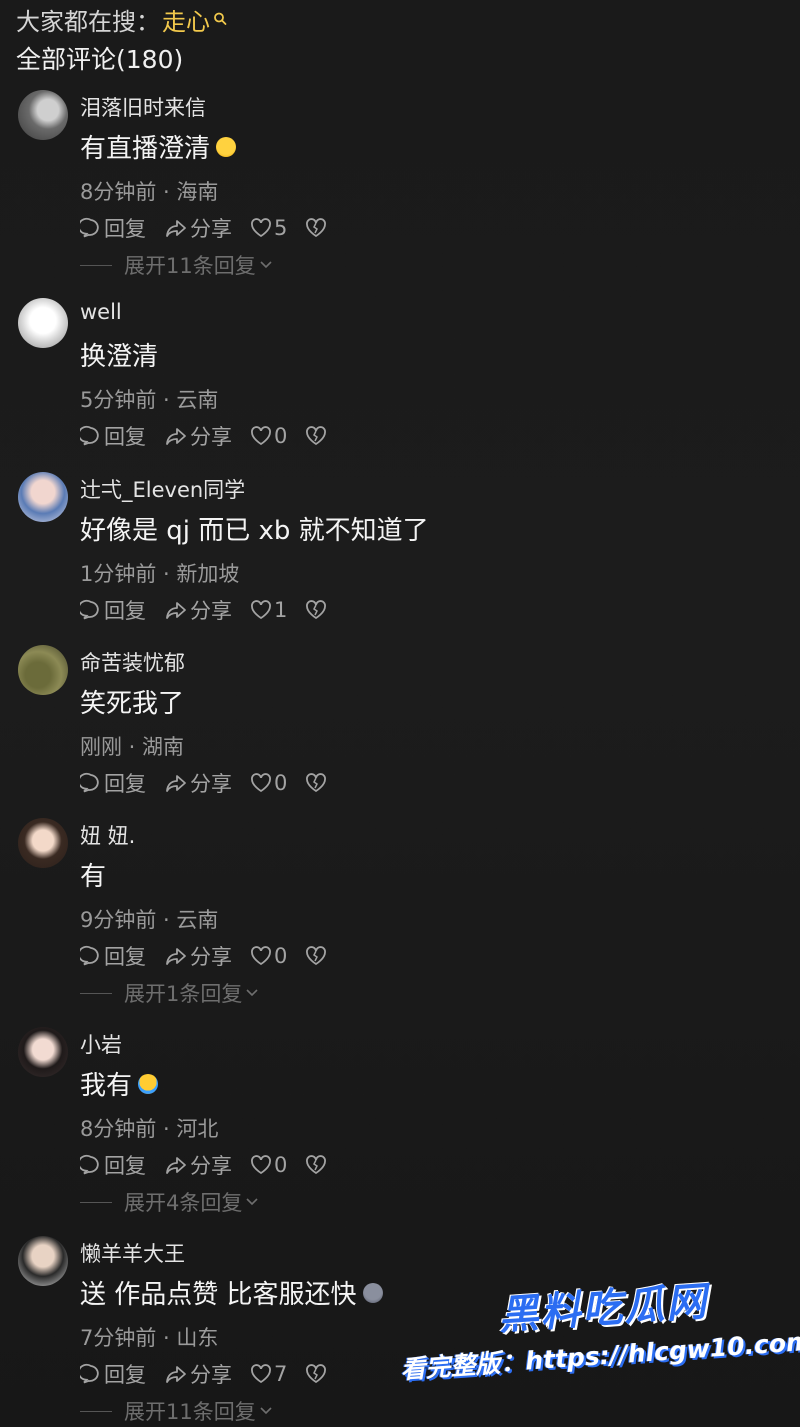 Image resolution: width=800 pixels, height=1427 pixels. I want to click on comment-text: 送 作品点赞 比客服还快, so click(231, 1292).